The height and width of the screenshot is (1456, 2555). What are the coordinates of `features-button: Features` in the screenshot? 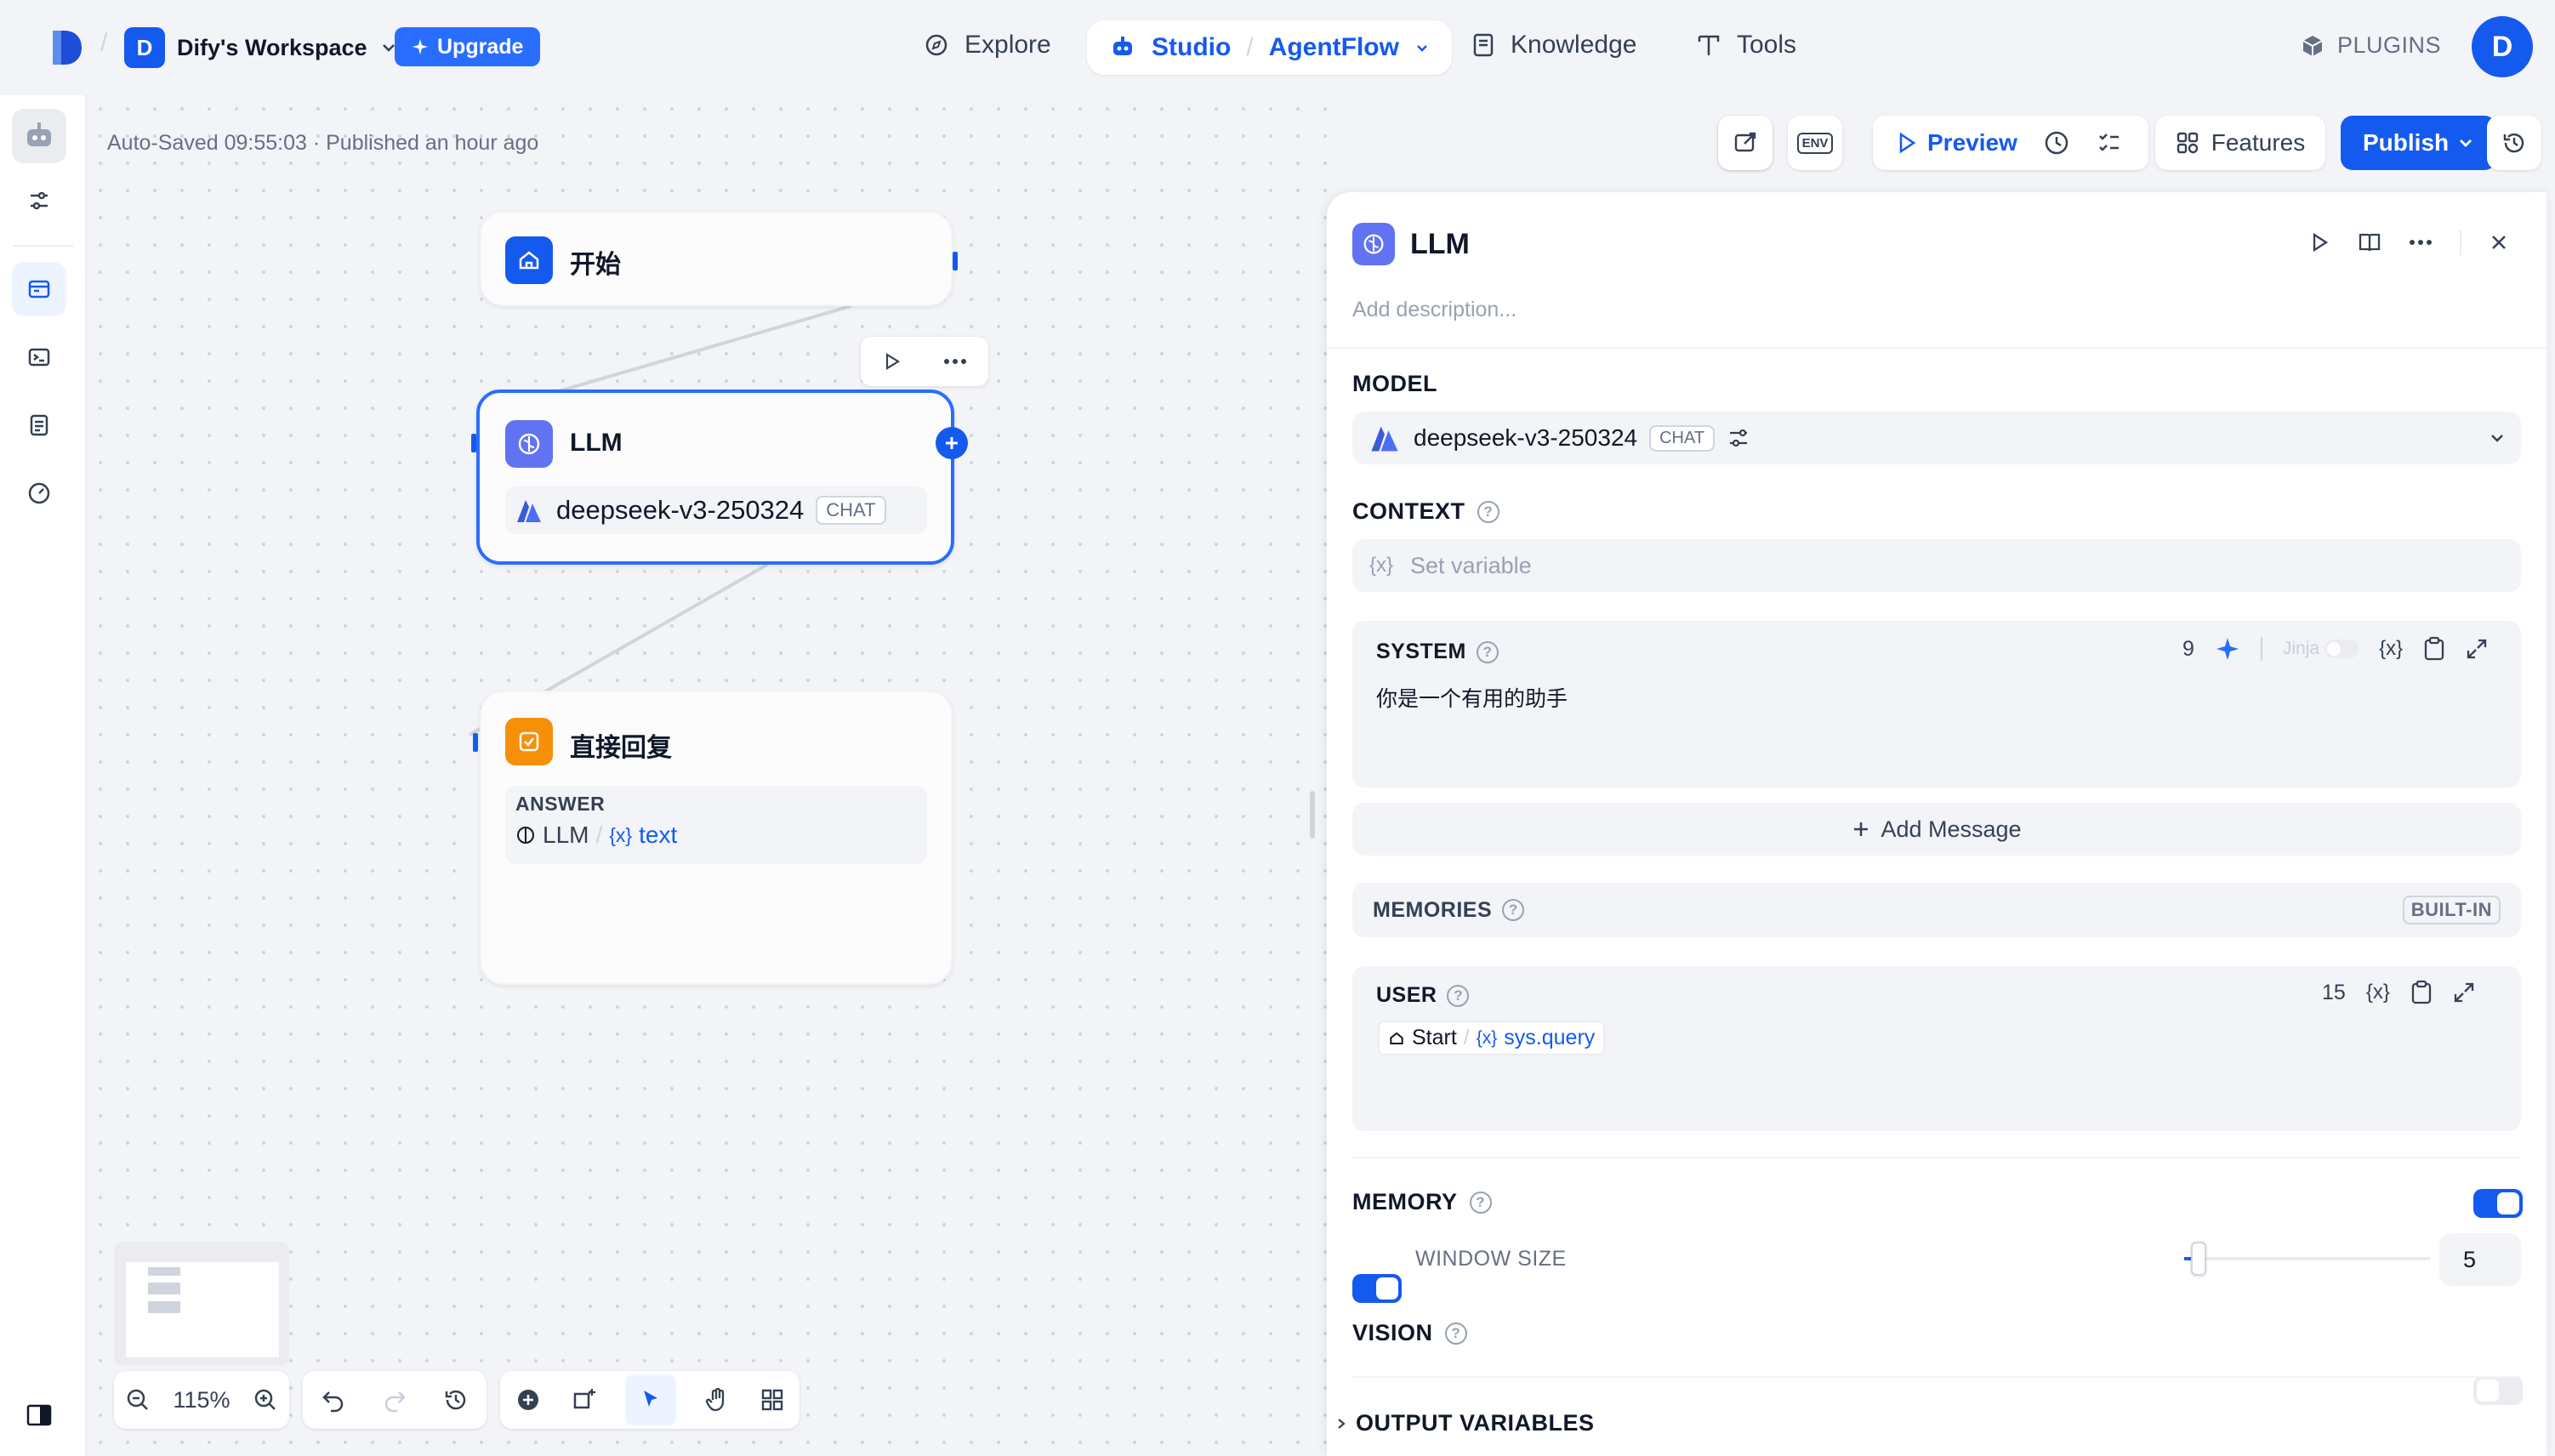 It's located at (2240, 143).